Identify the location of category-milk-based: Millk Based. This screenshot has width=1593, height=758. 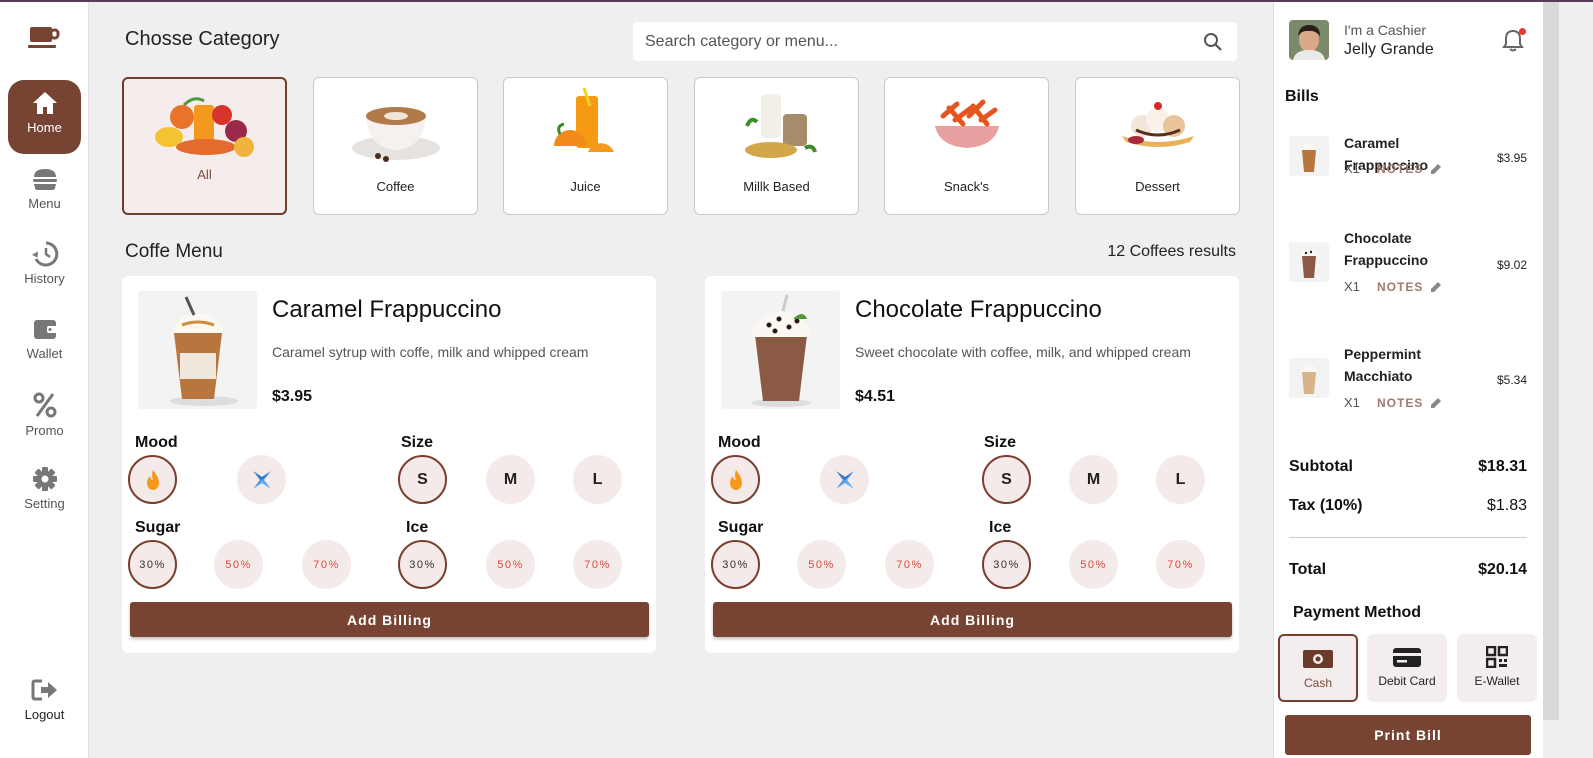
(776, 146).